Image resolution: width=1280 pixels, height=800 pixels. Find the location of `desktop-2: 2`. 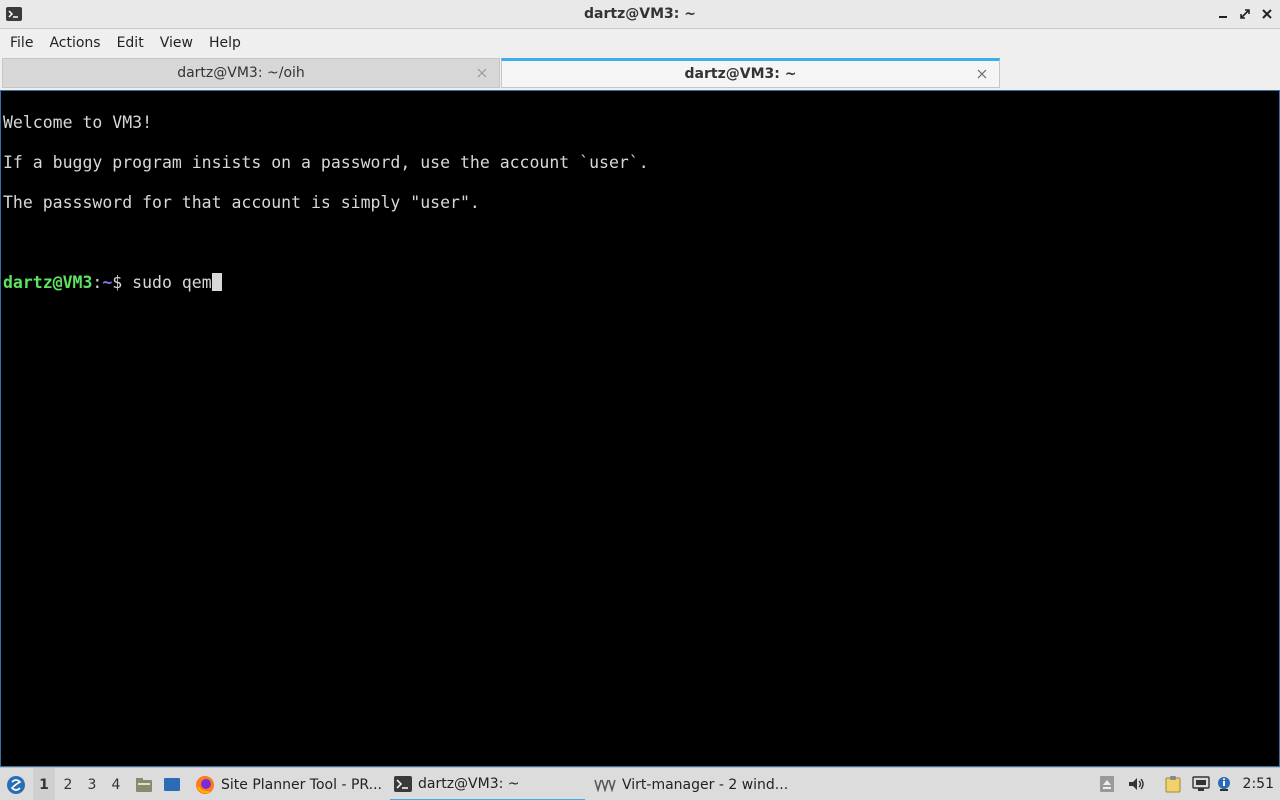

desktop-2: 2 is located at coordinates (68, 784).